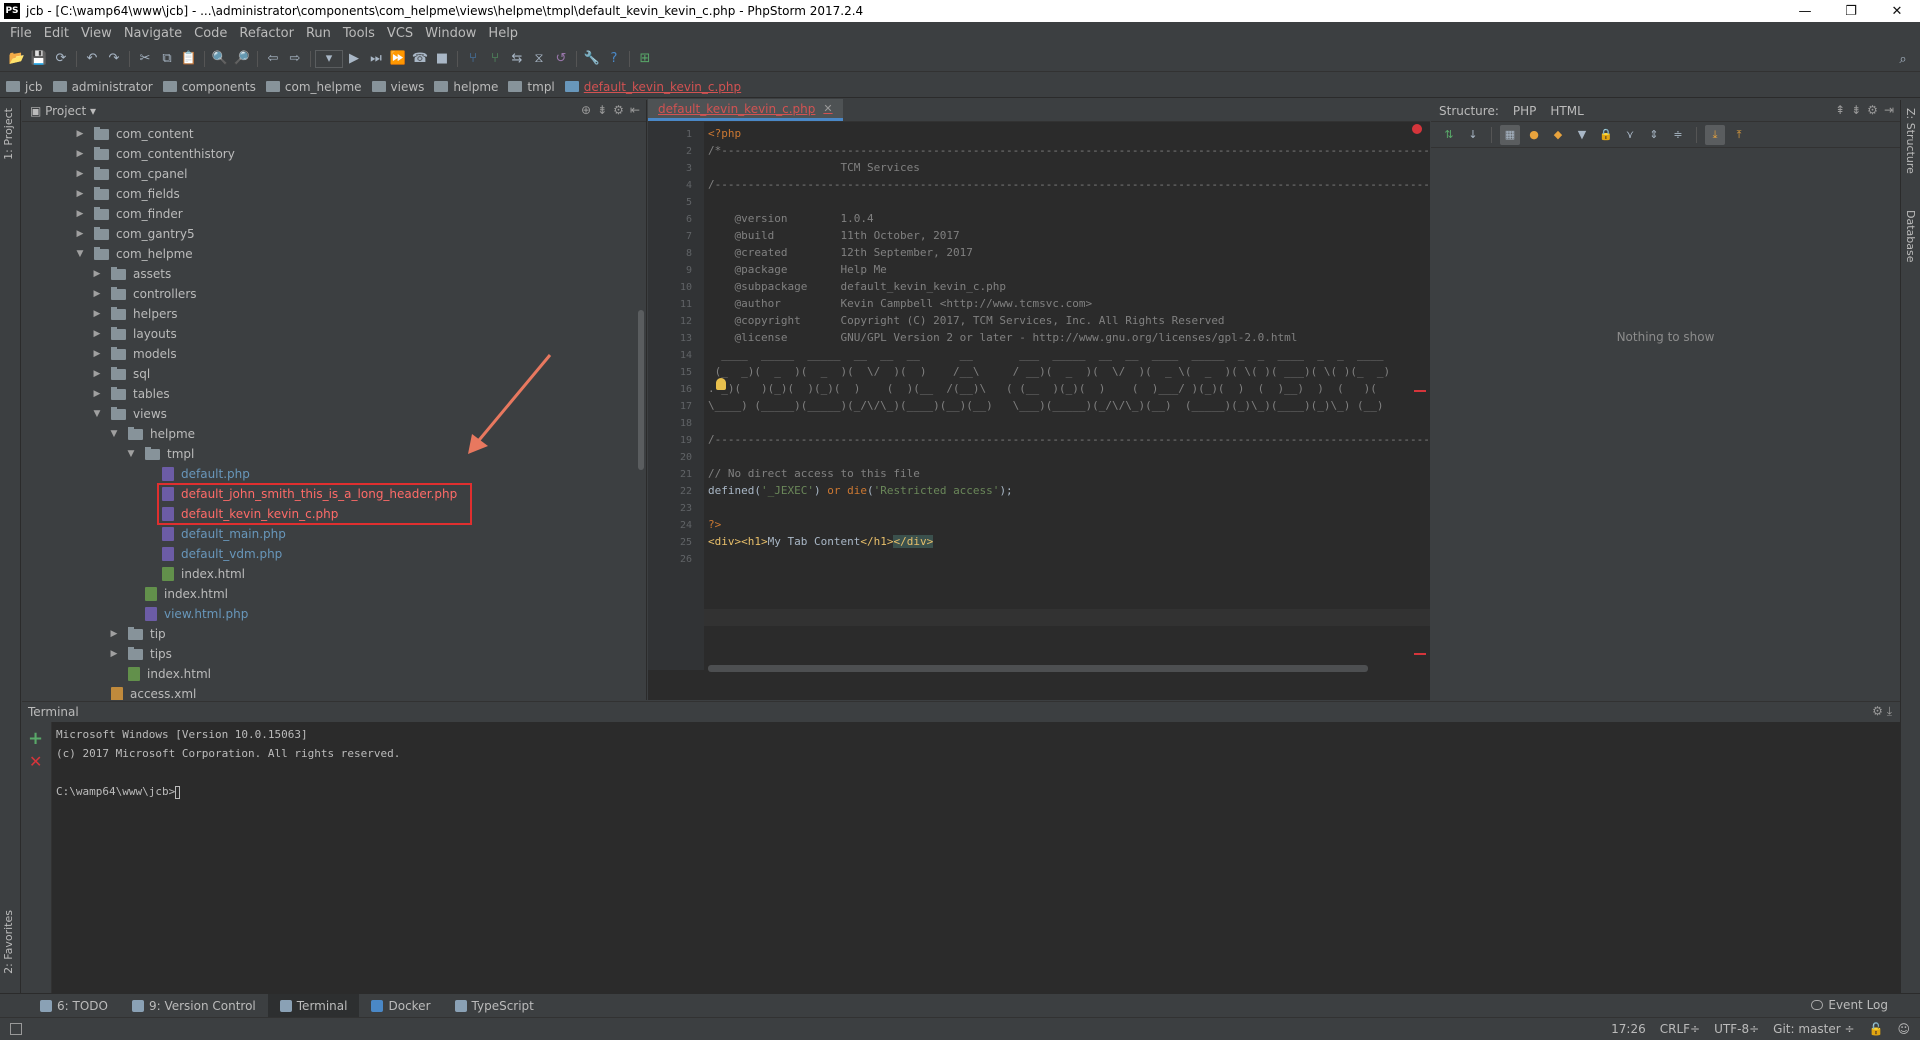 This screenshot has width=1920, height=1040. I want to click on show-includes-icon: ⋎, so click(1630, 135).